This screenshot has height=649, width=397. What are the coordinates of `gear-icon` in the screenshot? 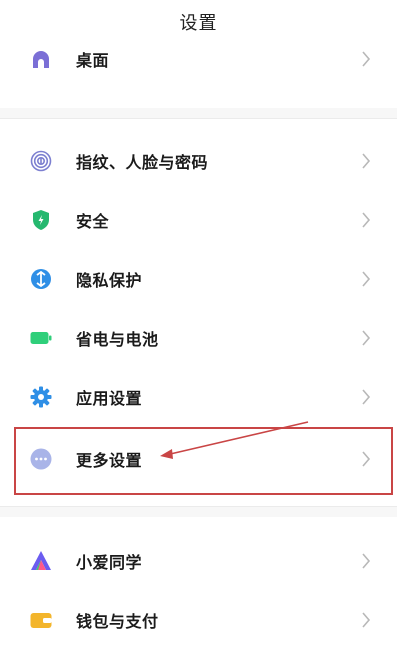 It's located at (41, 397).